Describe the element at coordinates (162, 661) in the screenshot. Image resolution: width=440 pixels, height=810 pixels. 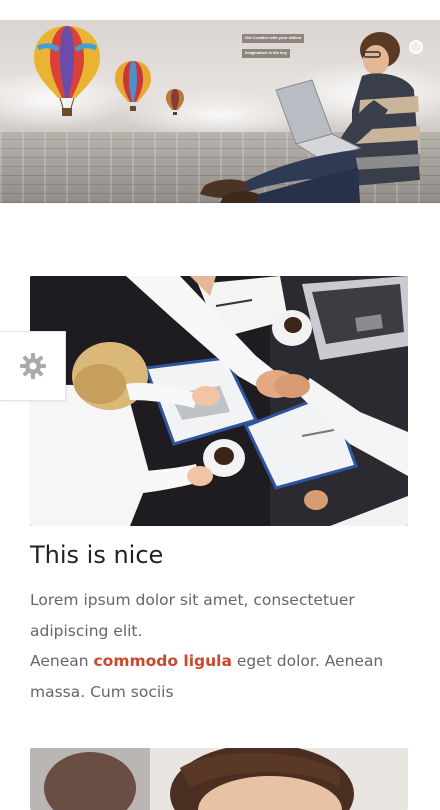
I see `card-highlight-link: commodo ligula` at that location.